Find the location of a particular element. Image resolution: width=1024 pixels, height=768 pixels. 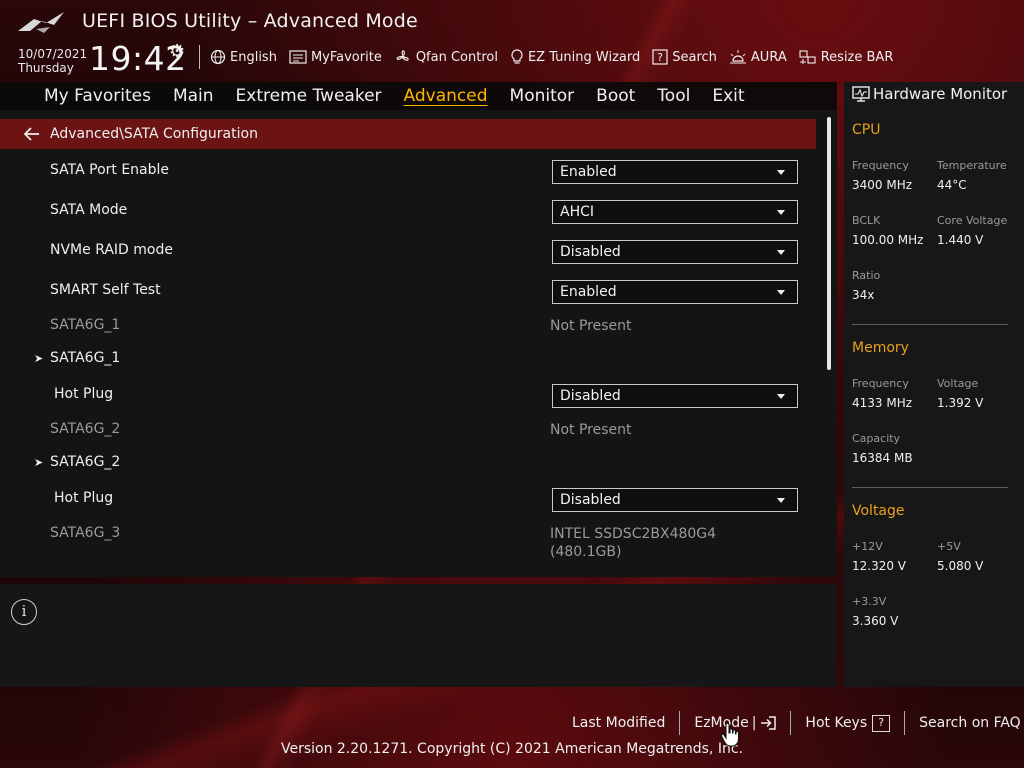

info-icon: i is located at coordinates (24, 612).